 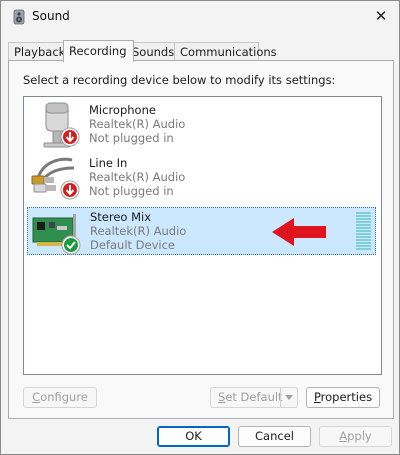 I want to click on title-bar: Sound ✕, so click(x=200, y=16).